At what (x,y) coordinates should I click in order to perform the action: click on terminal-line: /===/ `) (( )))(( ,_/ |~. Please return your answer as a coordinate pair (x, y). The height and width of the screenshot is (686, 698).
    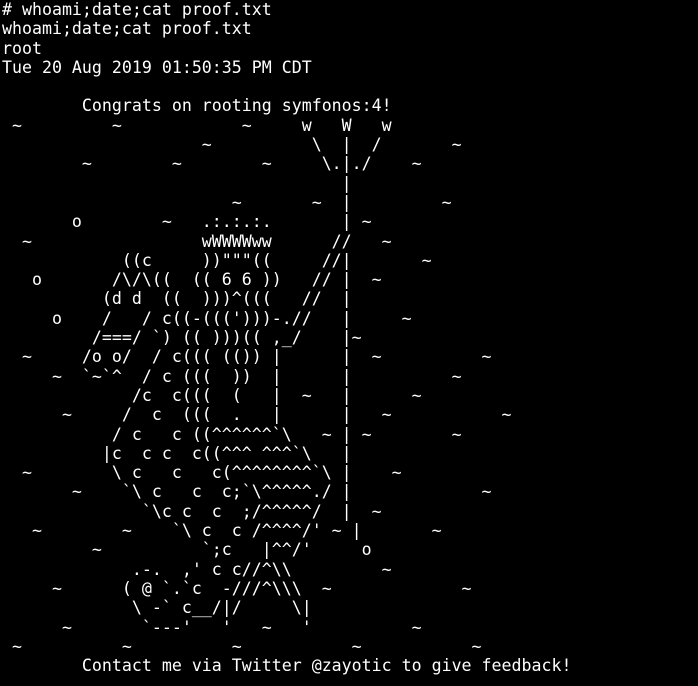
    Looking at the image, I should click on (182, 338).